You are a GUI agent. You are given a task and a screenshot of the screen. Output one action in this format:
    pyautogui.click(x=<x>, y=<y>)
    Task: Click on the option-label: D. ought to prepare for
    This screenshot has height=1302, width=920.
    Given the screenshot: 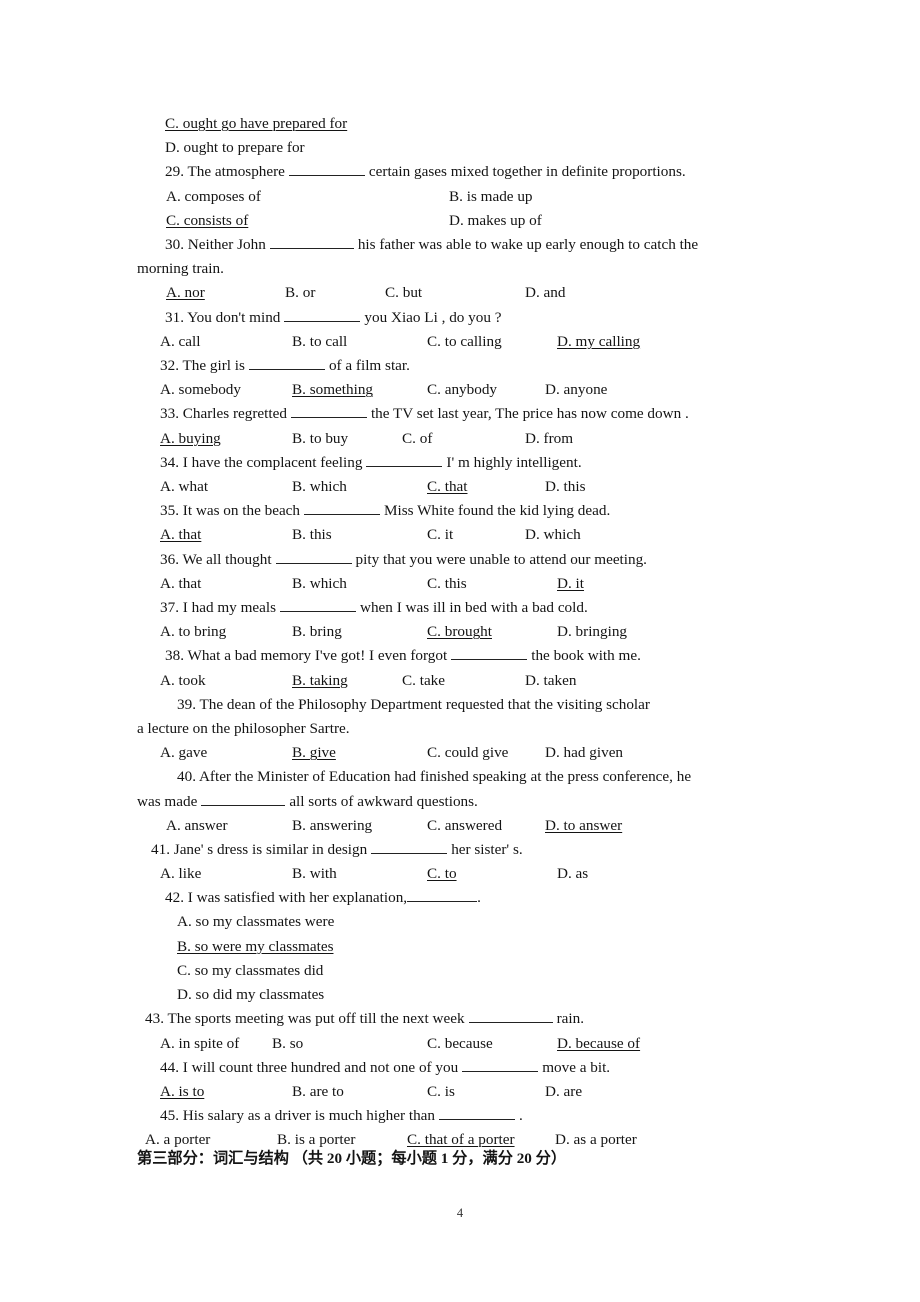 What is the action you would take?
    pyautogui.click(x=235, y=148)
    